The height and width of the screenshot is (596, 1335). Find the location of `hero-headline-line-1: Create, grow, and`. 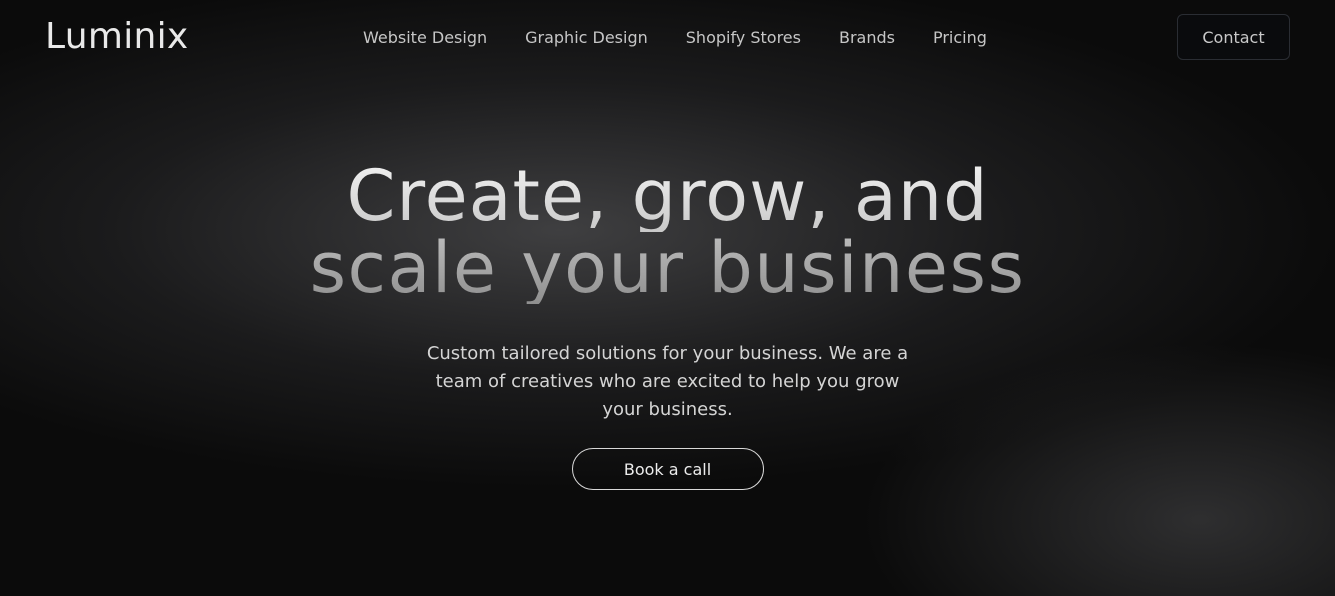

hero-headline-line-1: Create, grow, and is located at coordinates (667, 196).